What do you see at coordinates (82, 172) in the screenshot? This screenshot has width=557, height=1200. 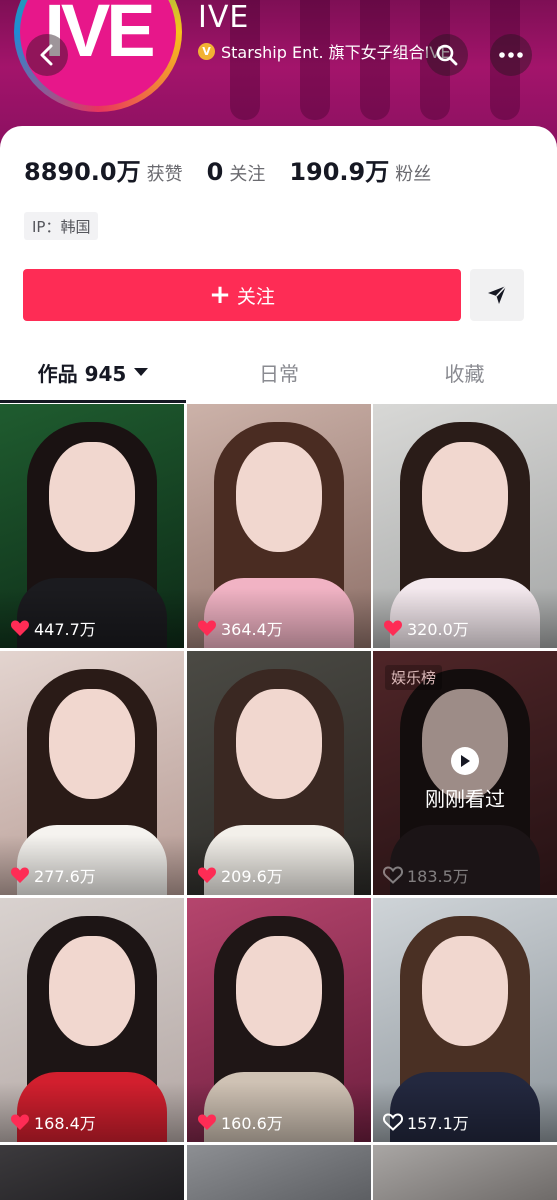 I see `likes-count: 8890.0万` at bounding box center [82, 172].